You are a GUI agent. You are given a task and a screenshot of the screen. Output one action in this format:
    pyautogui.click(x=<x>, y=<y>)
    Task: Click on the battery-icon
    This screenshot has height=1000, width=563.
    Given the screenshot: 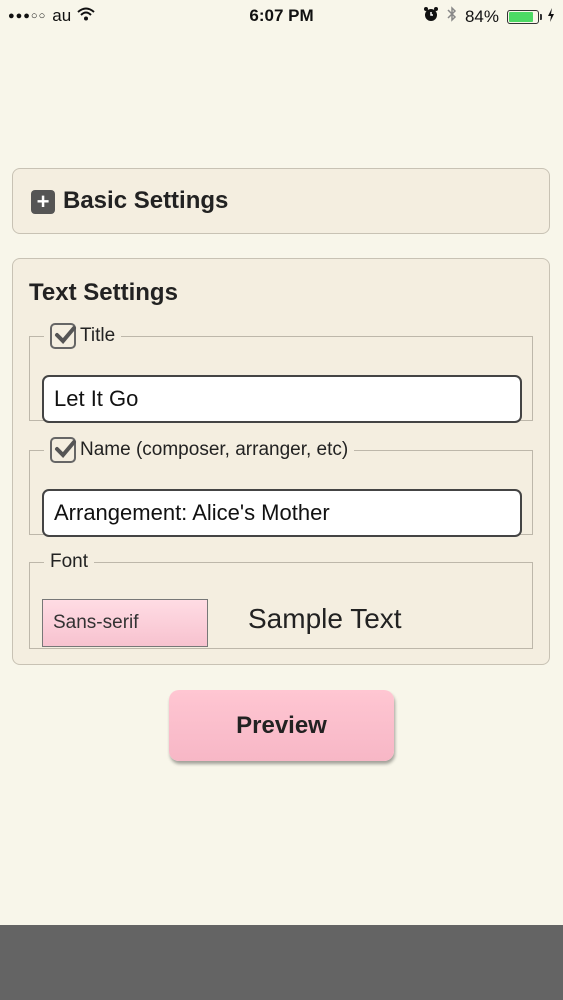 What is the action you would take?
    pyautogui.click(x=524, y=16)
    